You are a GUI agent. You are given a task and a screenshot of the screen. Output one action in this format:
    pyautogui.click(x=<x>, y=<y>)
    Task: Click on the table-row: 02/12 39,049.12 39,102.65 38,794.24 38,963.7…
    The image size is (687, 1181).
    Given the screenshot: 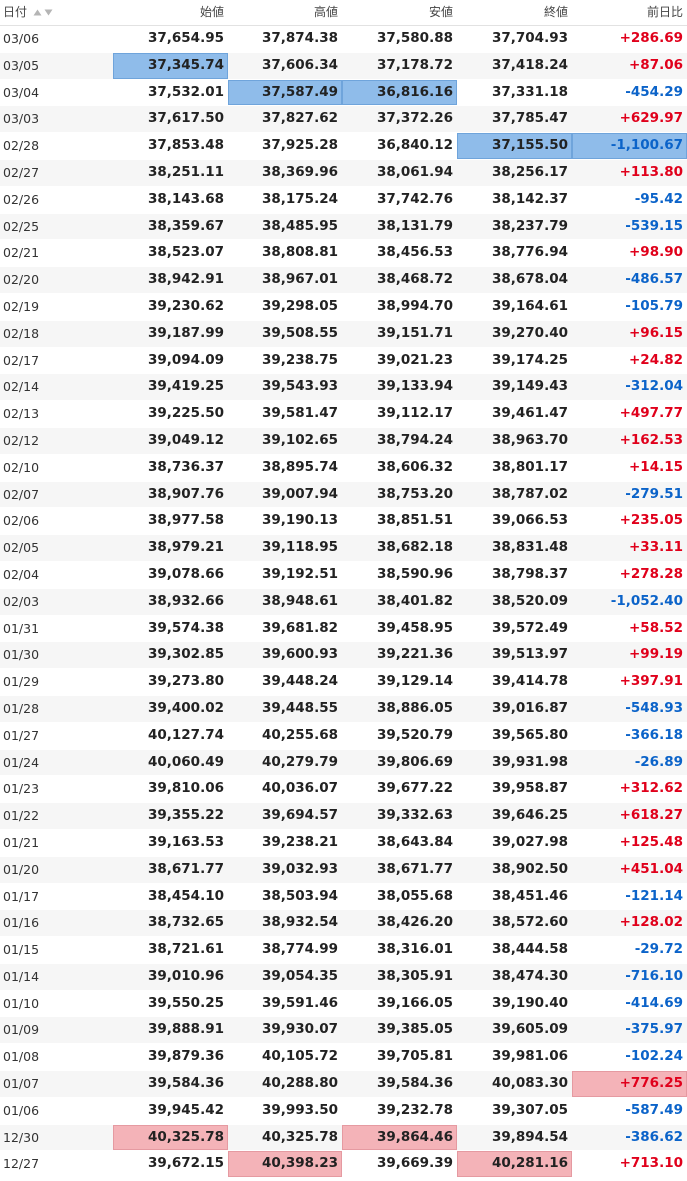 What is the action you would take?
    pyautogui.click(x=343, y=441)
    